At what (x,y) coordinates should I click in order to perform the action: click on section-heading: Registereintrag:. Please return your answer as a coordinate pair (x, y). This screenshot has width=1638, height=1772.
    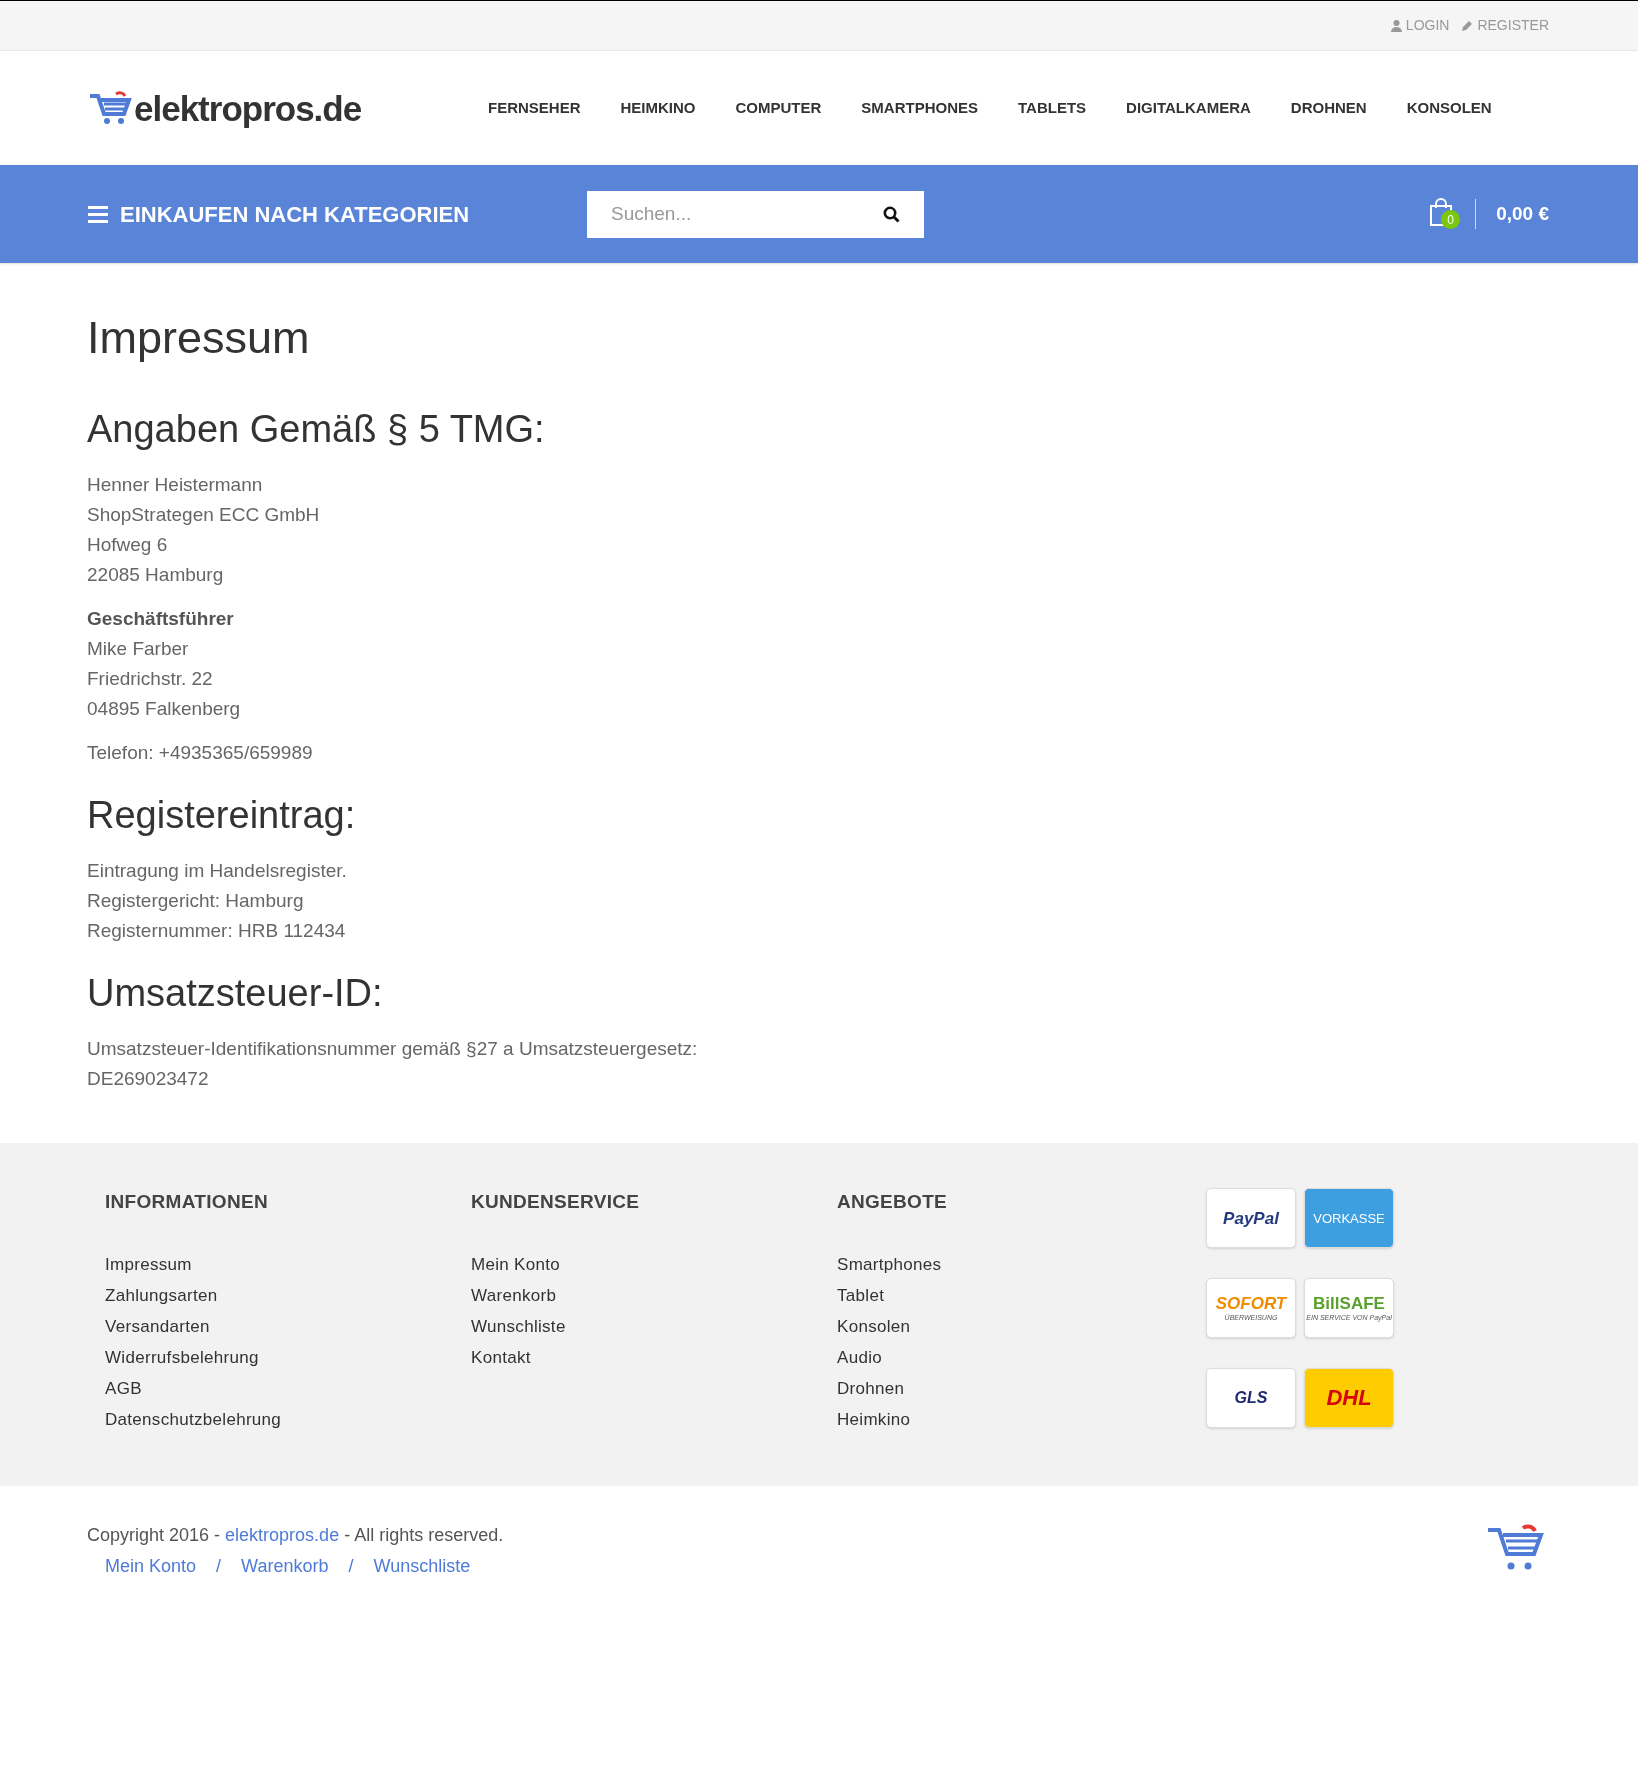
    Looking at the image, I should click on (222, 815).